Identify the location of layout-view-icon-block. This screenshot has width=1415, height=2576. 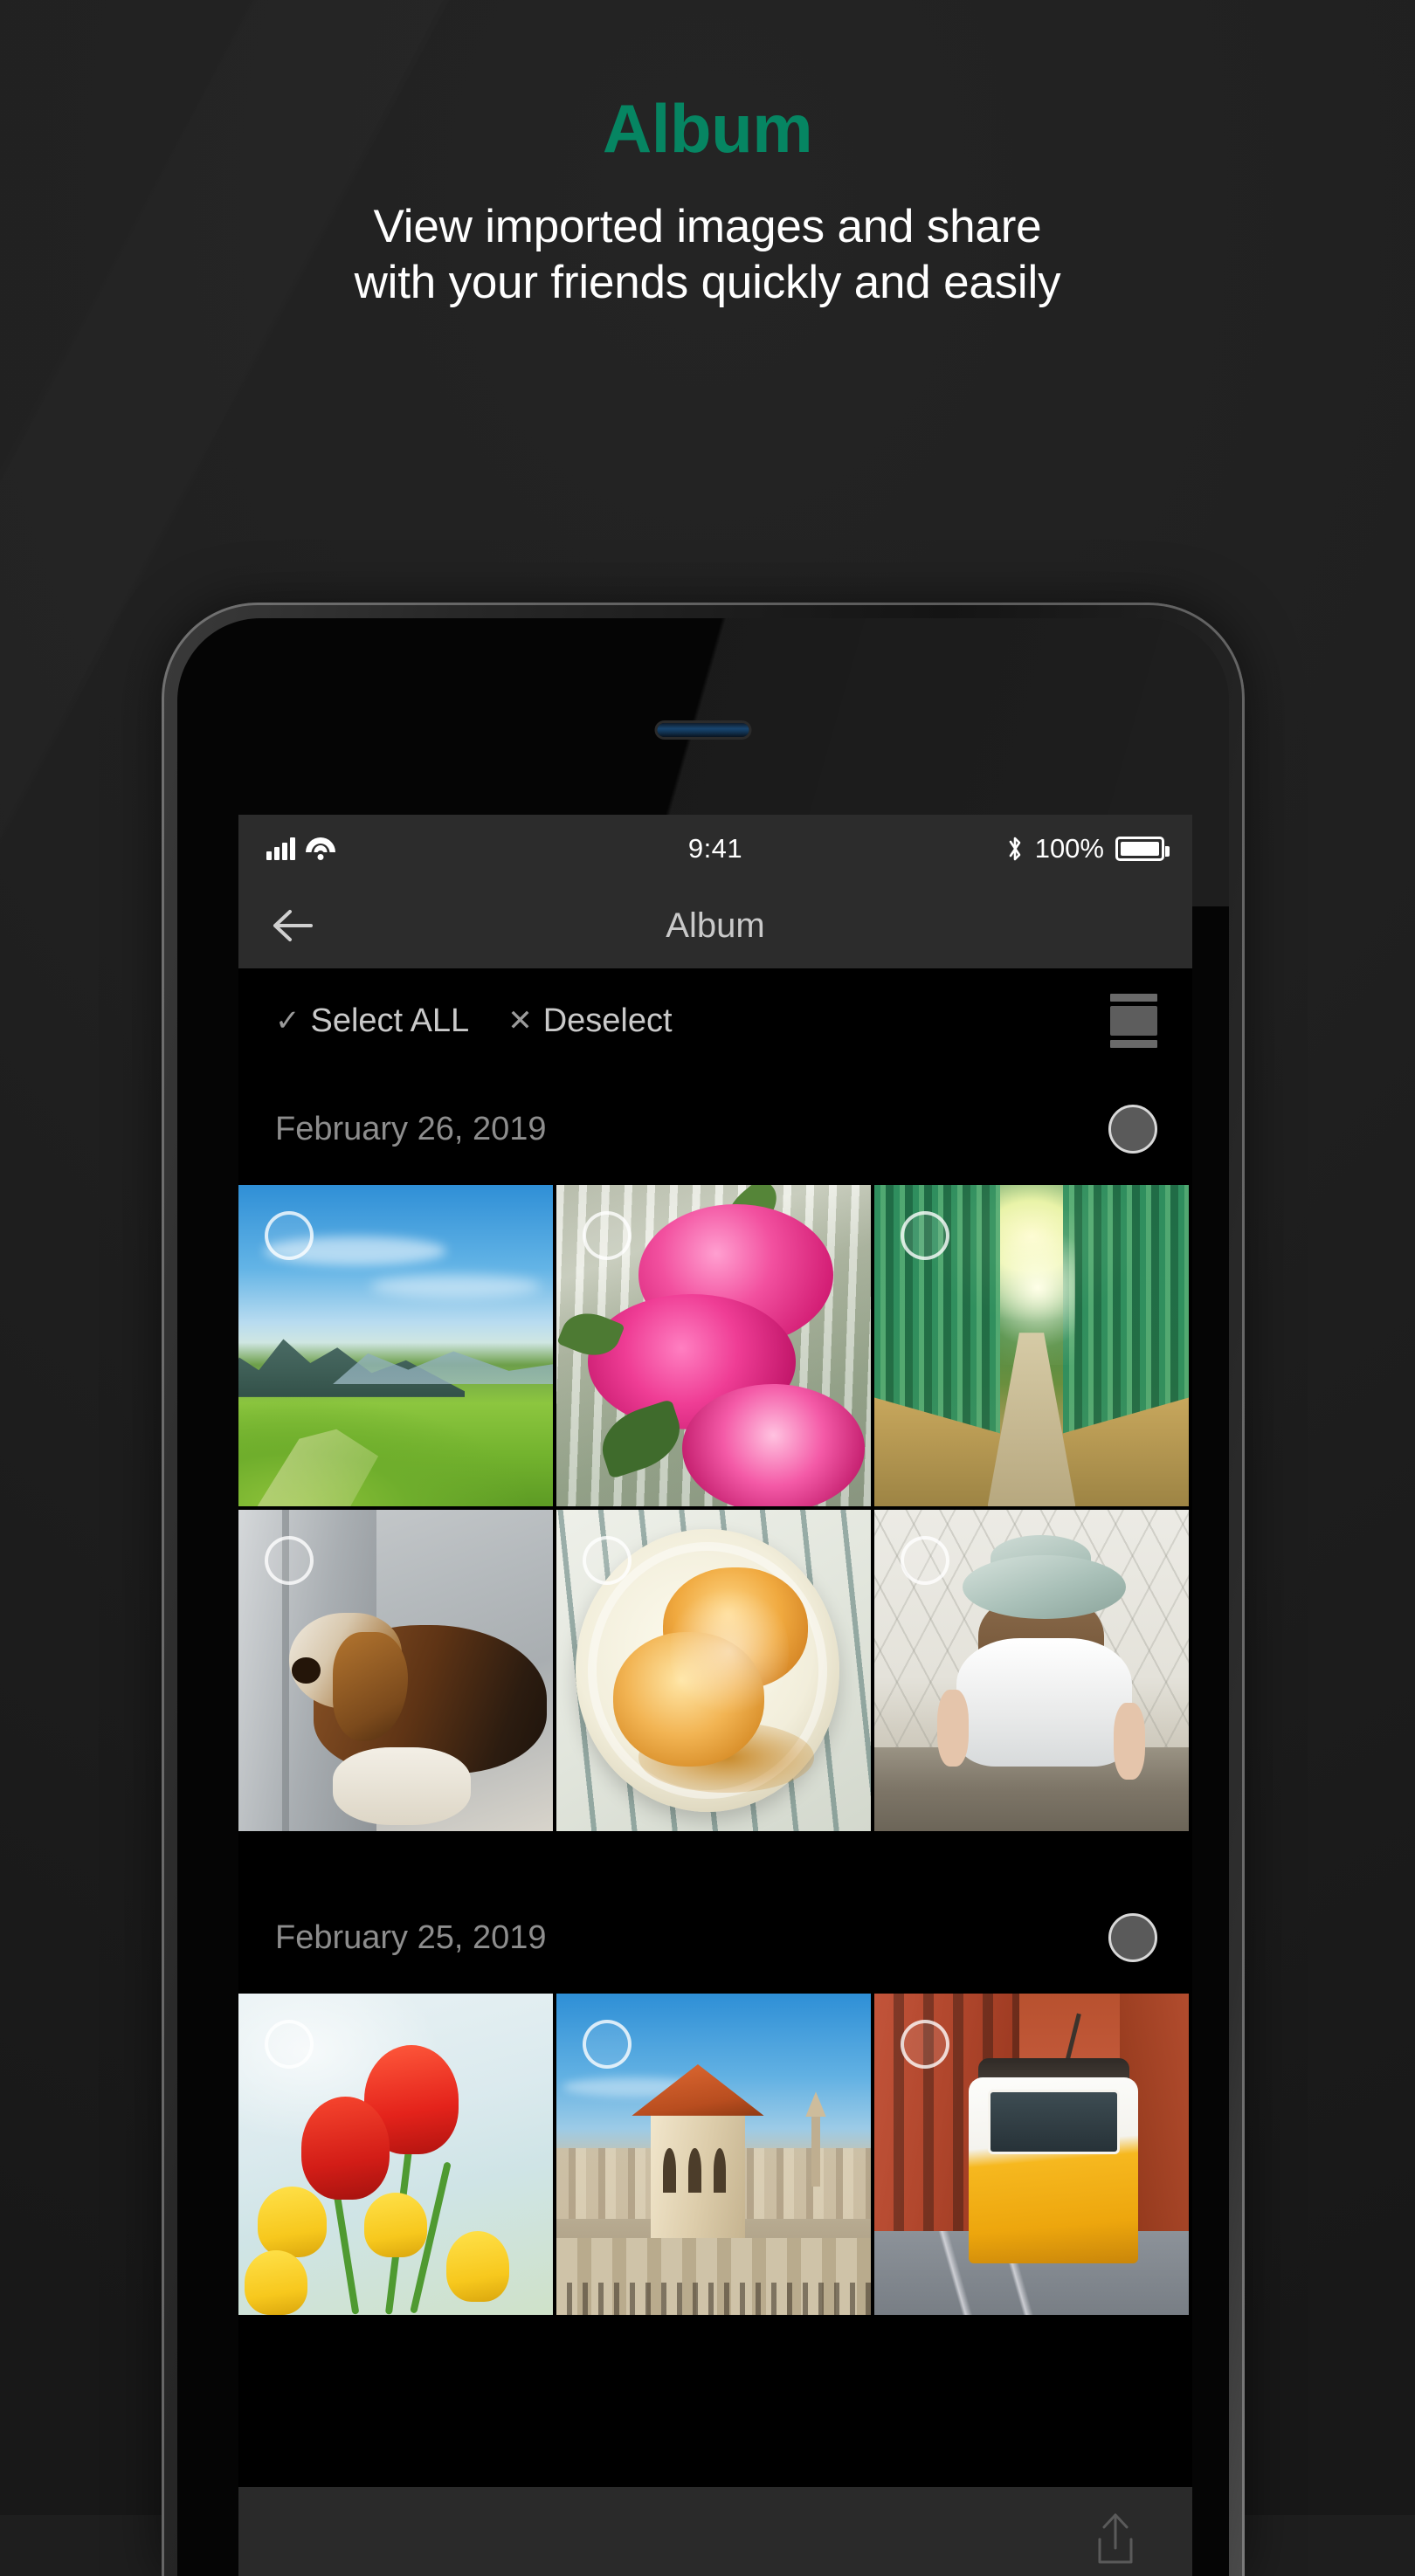
(1133, 1021).